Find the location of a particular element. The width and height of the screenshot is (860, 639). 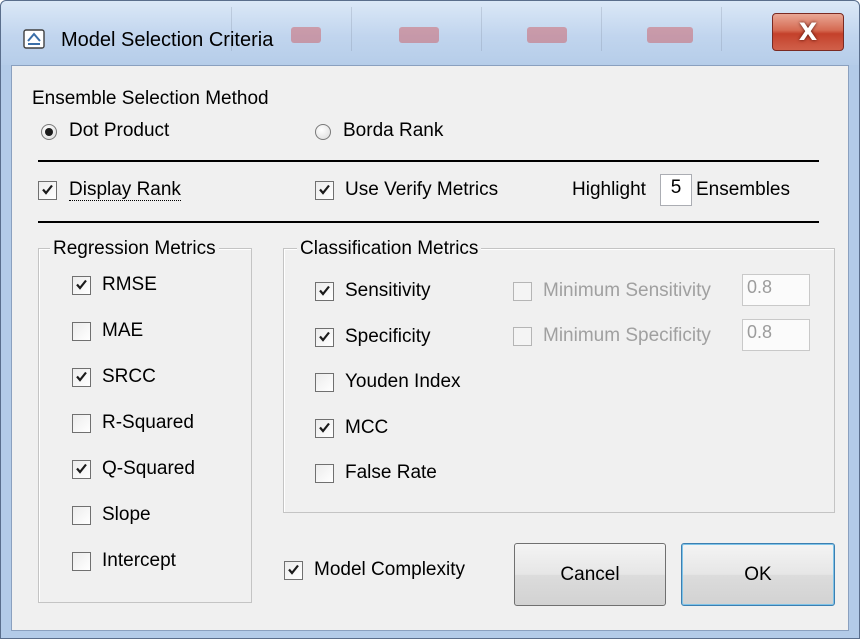

title-bar: Model Selection Criteria X is located at coordinates (430, 33).